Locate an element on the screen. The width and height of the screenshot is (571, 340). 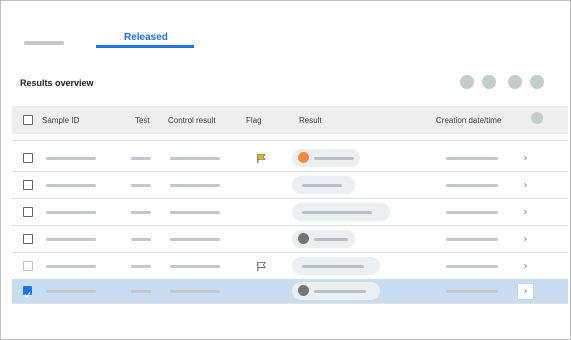
header-sample-id: Sample ID is located at coordinates (60, 120).